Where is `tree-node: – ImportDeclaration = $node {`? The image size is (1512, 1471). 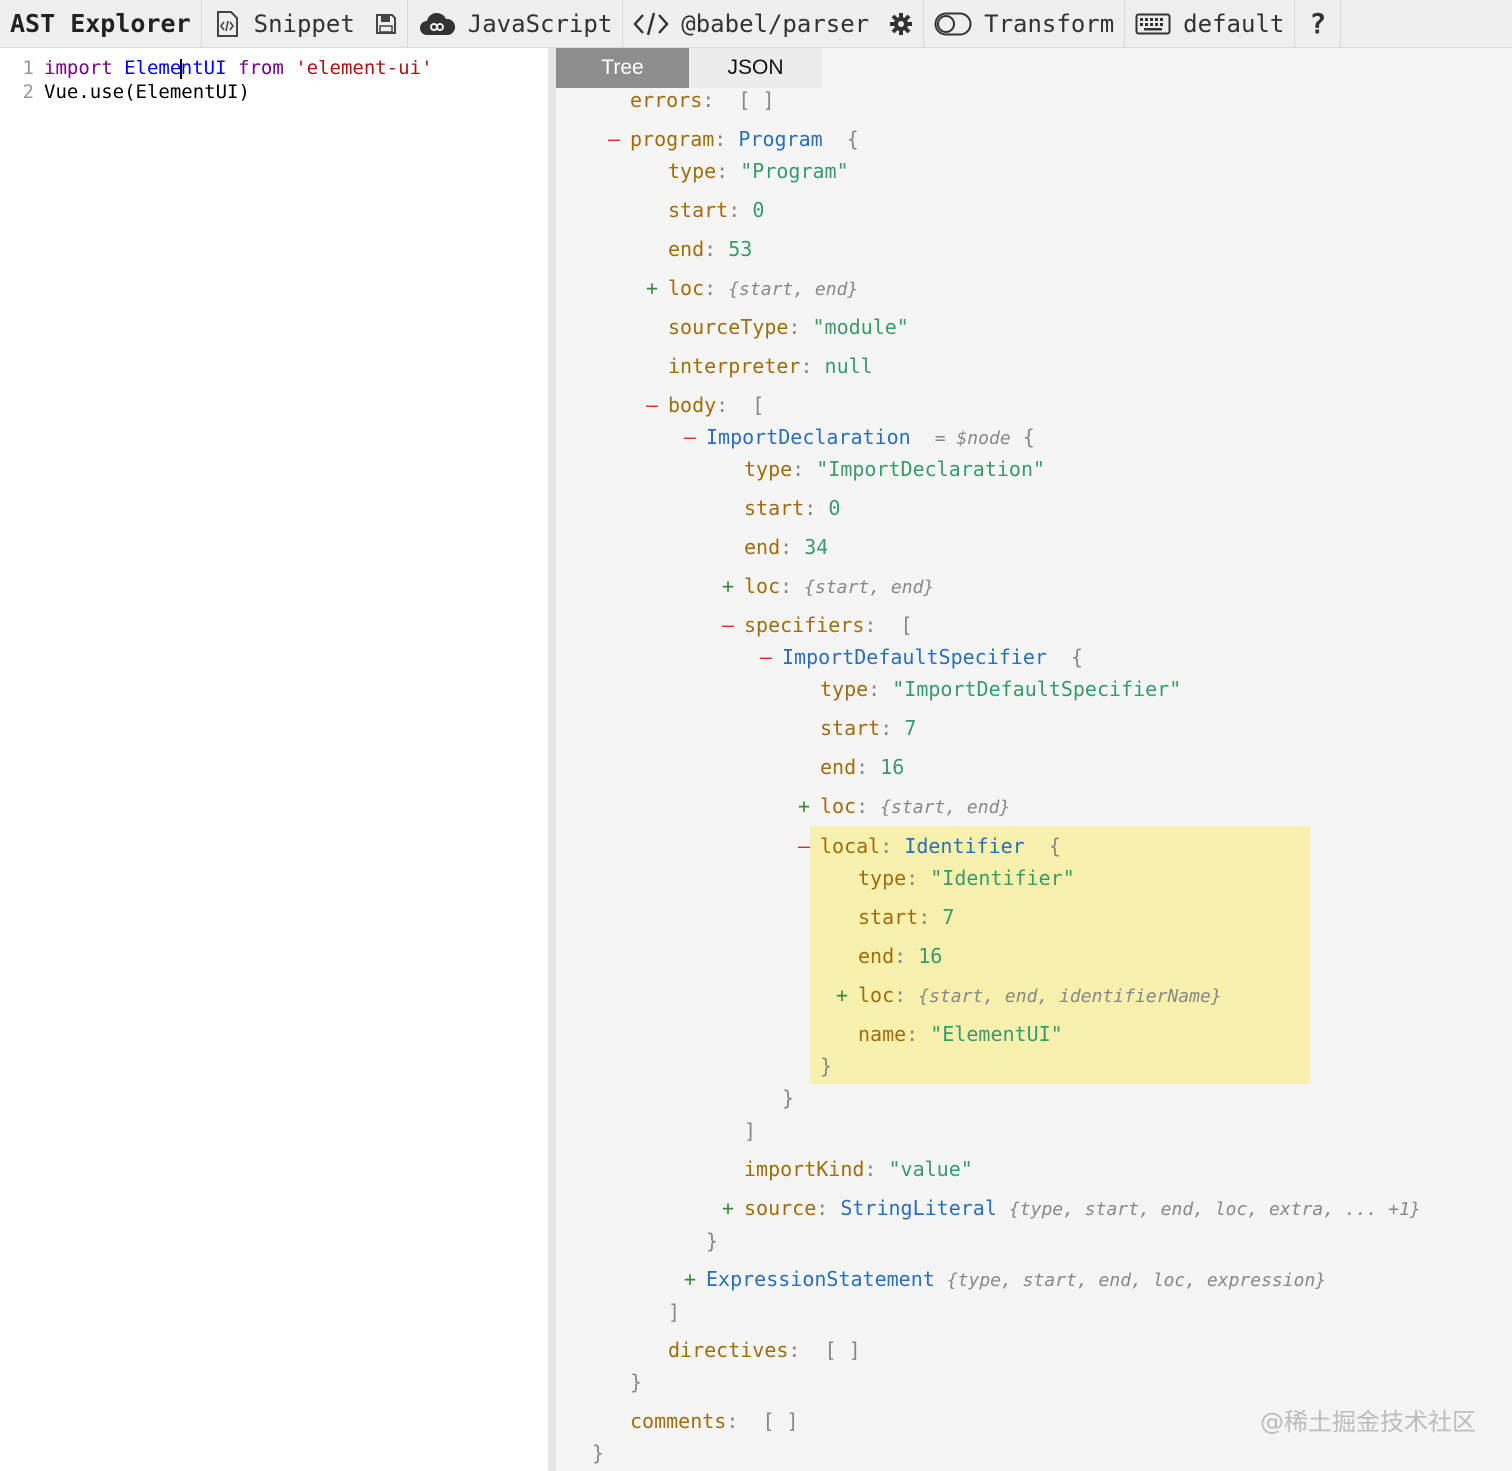
tree-node: – ImportDeclaration = $node { is located at coordinates (859, 437).